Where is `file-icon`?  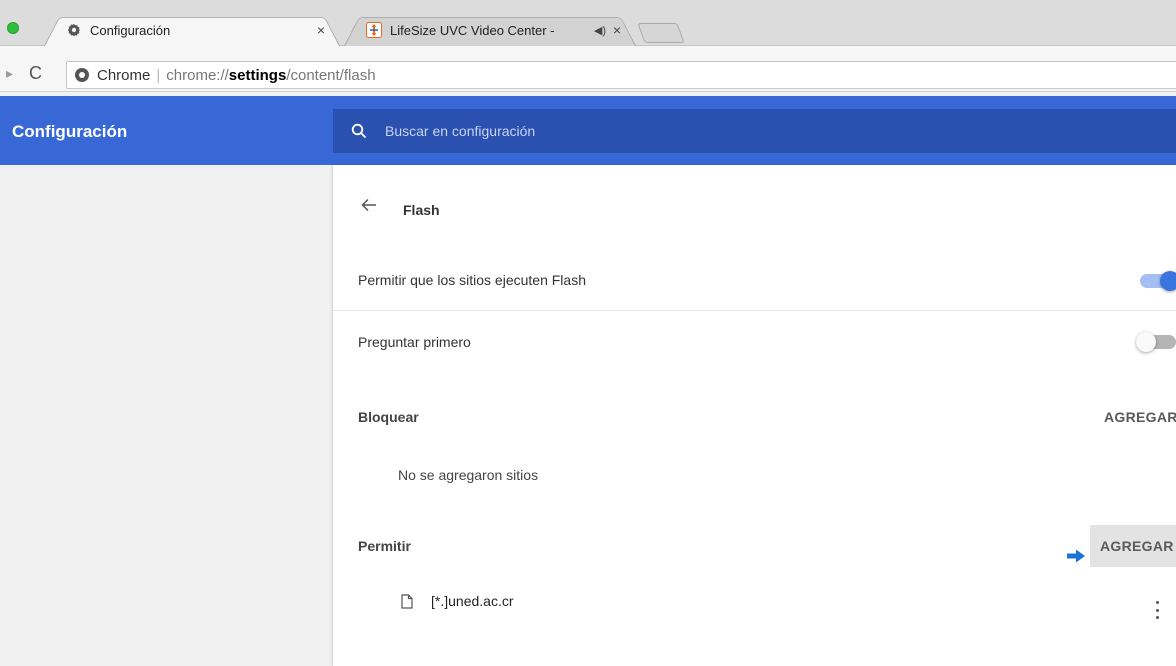
file-icon is located at coordinates (407, 601).